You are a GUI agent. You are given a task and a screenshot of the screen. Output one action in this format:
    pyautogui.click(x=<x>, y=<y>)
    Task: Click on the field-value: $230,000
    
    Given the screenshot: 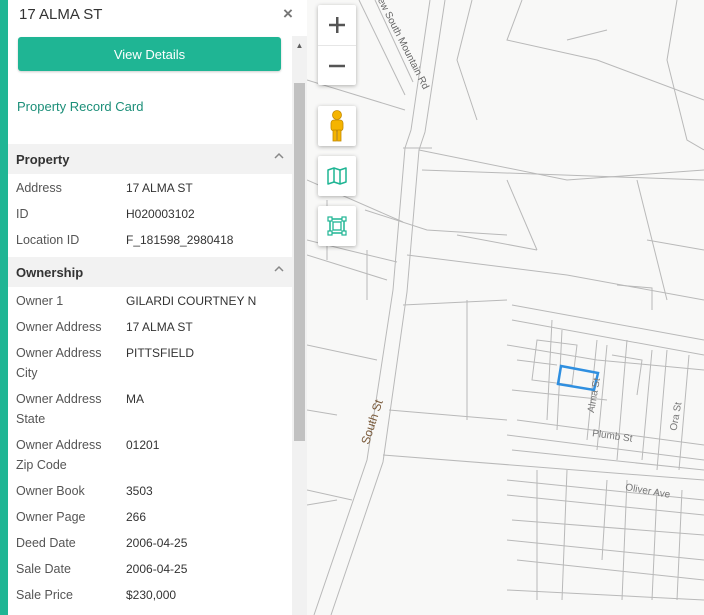 What is the action you would take?
    pyautogui.click(x=151, y=595)
    